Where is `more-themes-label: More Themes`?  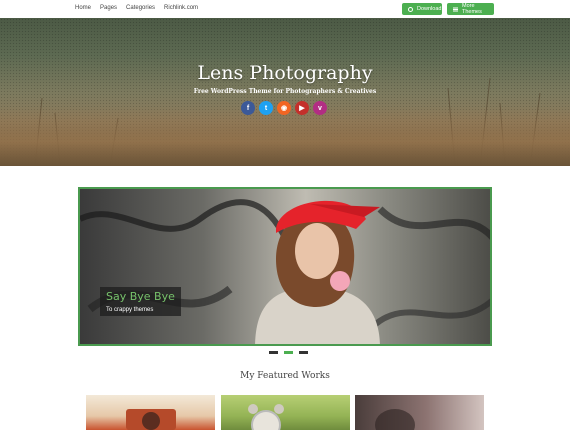
more-themes-label: More Themes is located at coordinates (472, 9).